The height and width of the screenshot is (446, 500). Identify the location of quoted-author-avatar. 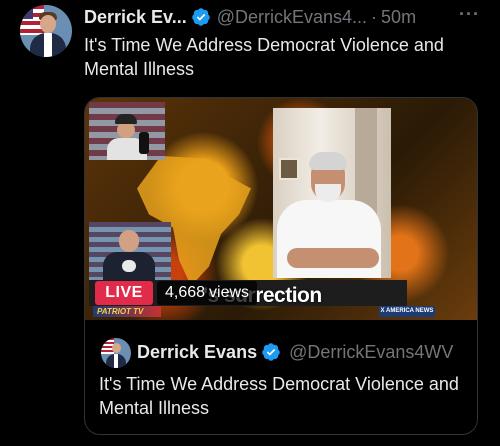
(116, 353).